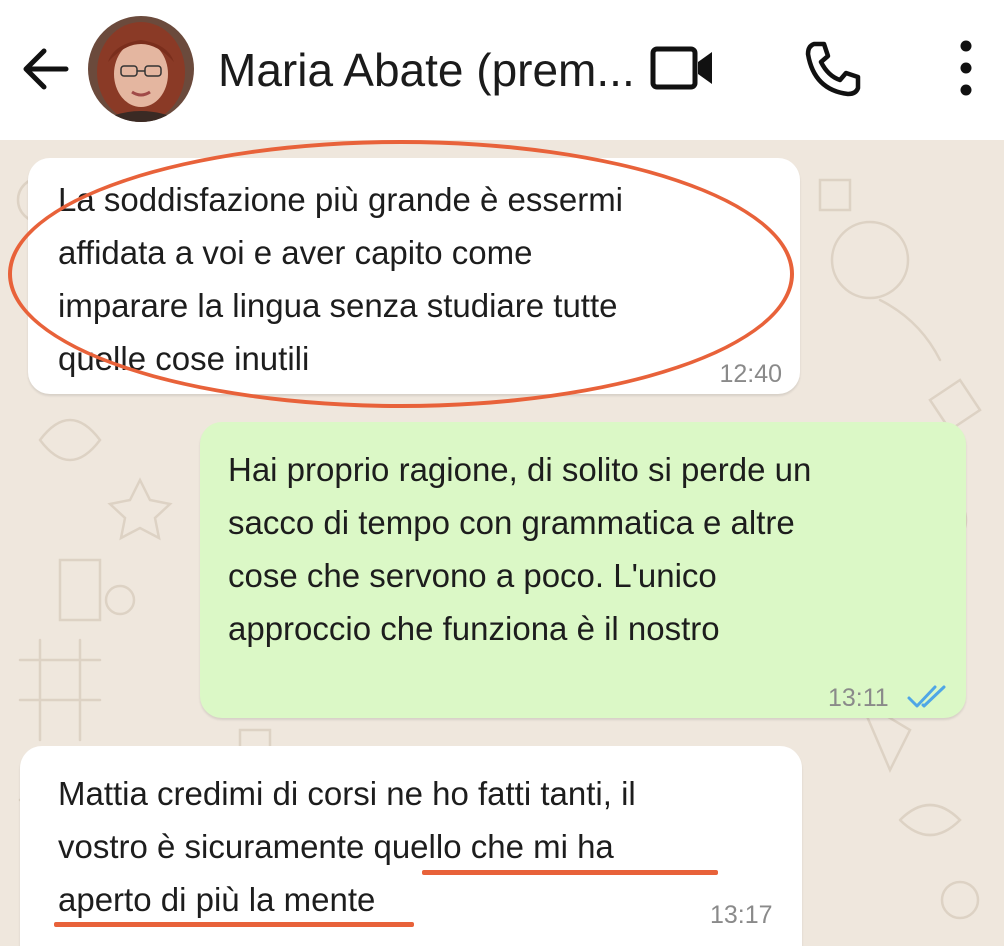 This screenshot has height=946, width=1004. What do you see at coordinates (184, 358) in the screenshot?
I see `message-line: quelle cose inutili` at bounding box center [184, 358].